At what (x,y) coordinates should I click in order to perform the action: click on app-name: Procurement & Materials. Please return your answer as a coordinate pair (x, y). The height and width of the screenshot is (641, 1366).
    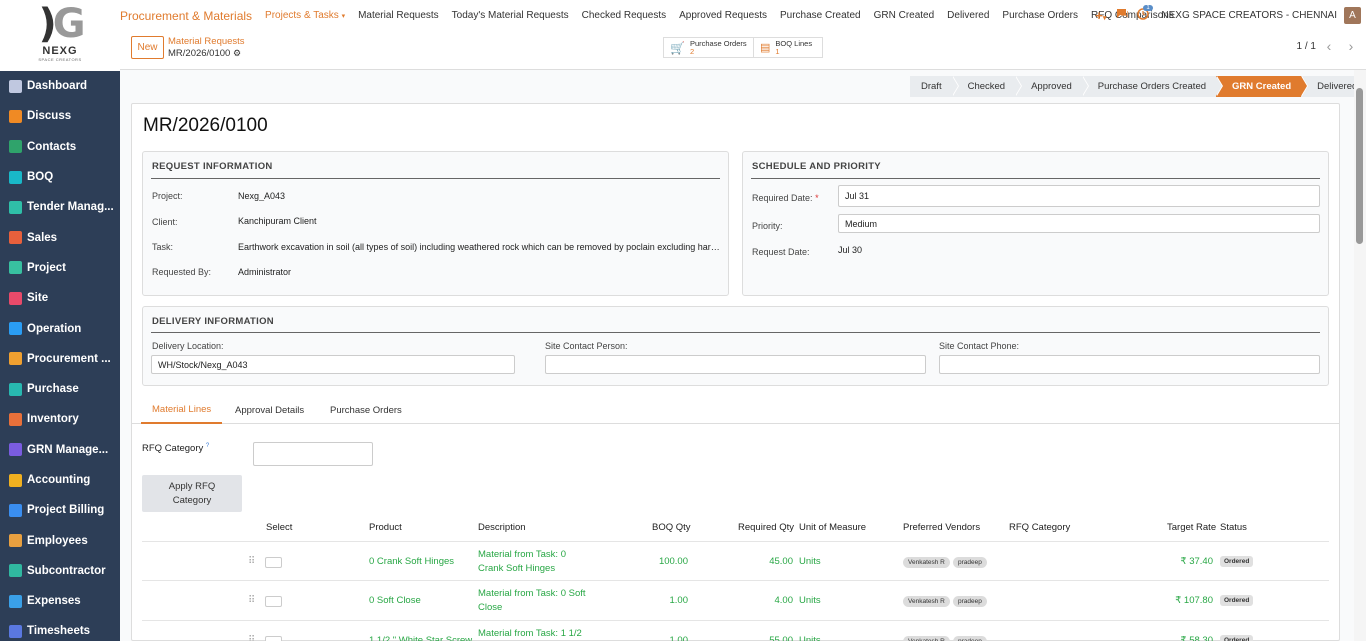
    Looking at the image, I should click on (186, 16).